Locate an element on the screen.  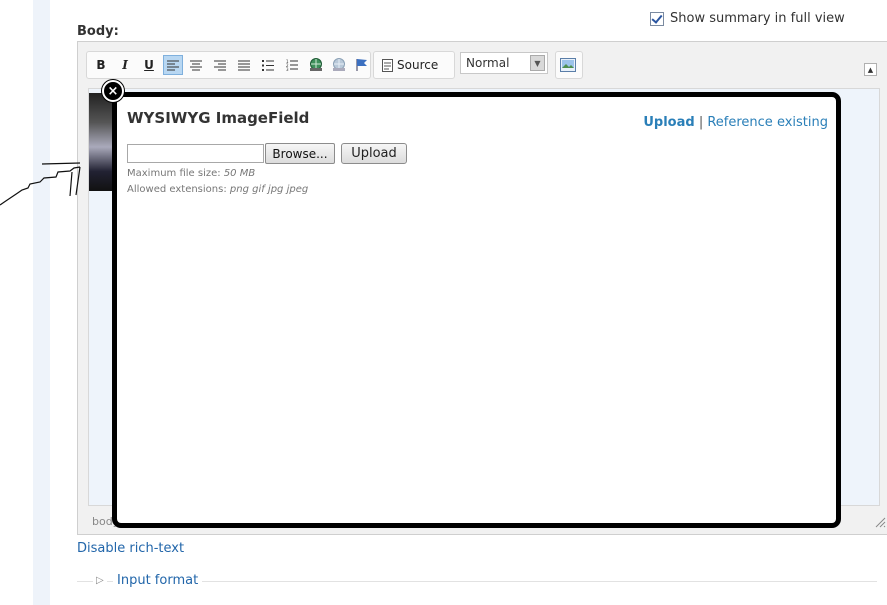
resize-handle-icon is located at coordinates (880, 522).